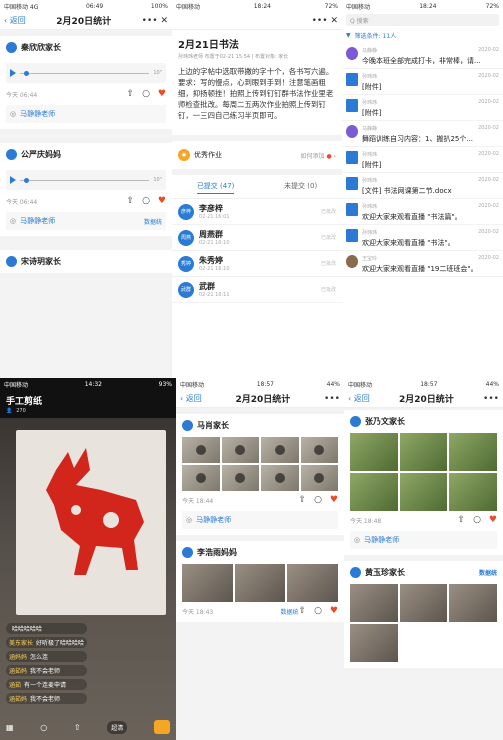 The width and height of the screenshot is (503, 740). I want to click on tab-submitted: 已提交 (47), so click(215, 187).